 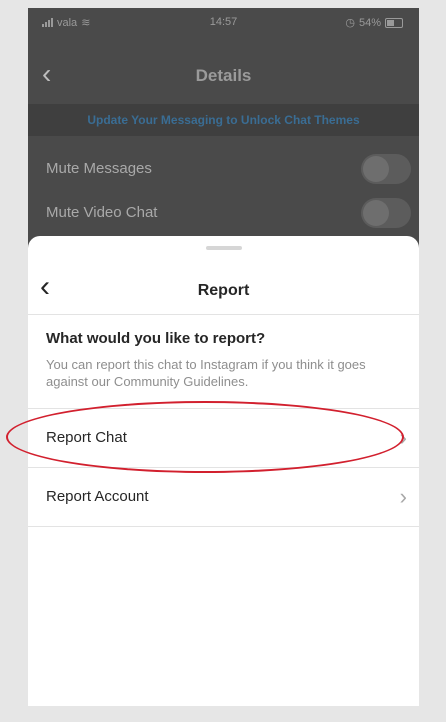 I want to click on alarm-icon: ◷, so click(x=350, y=23).